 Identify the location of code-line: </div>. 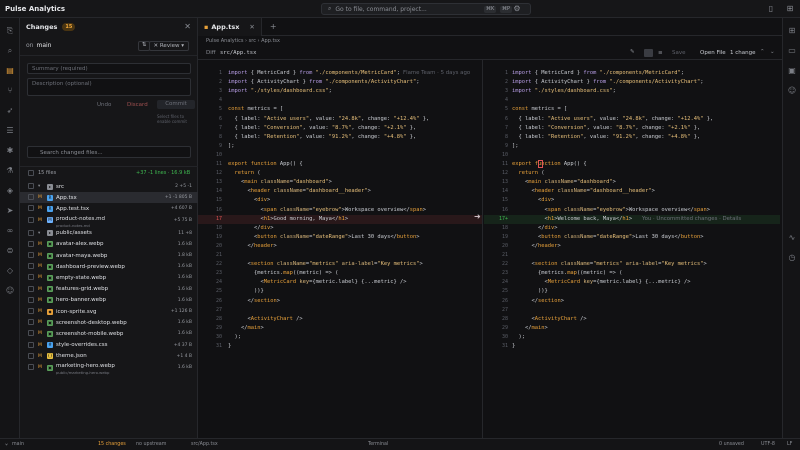
(535, 228).